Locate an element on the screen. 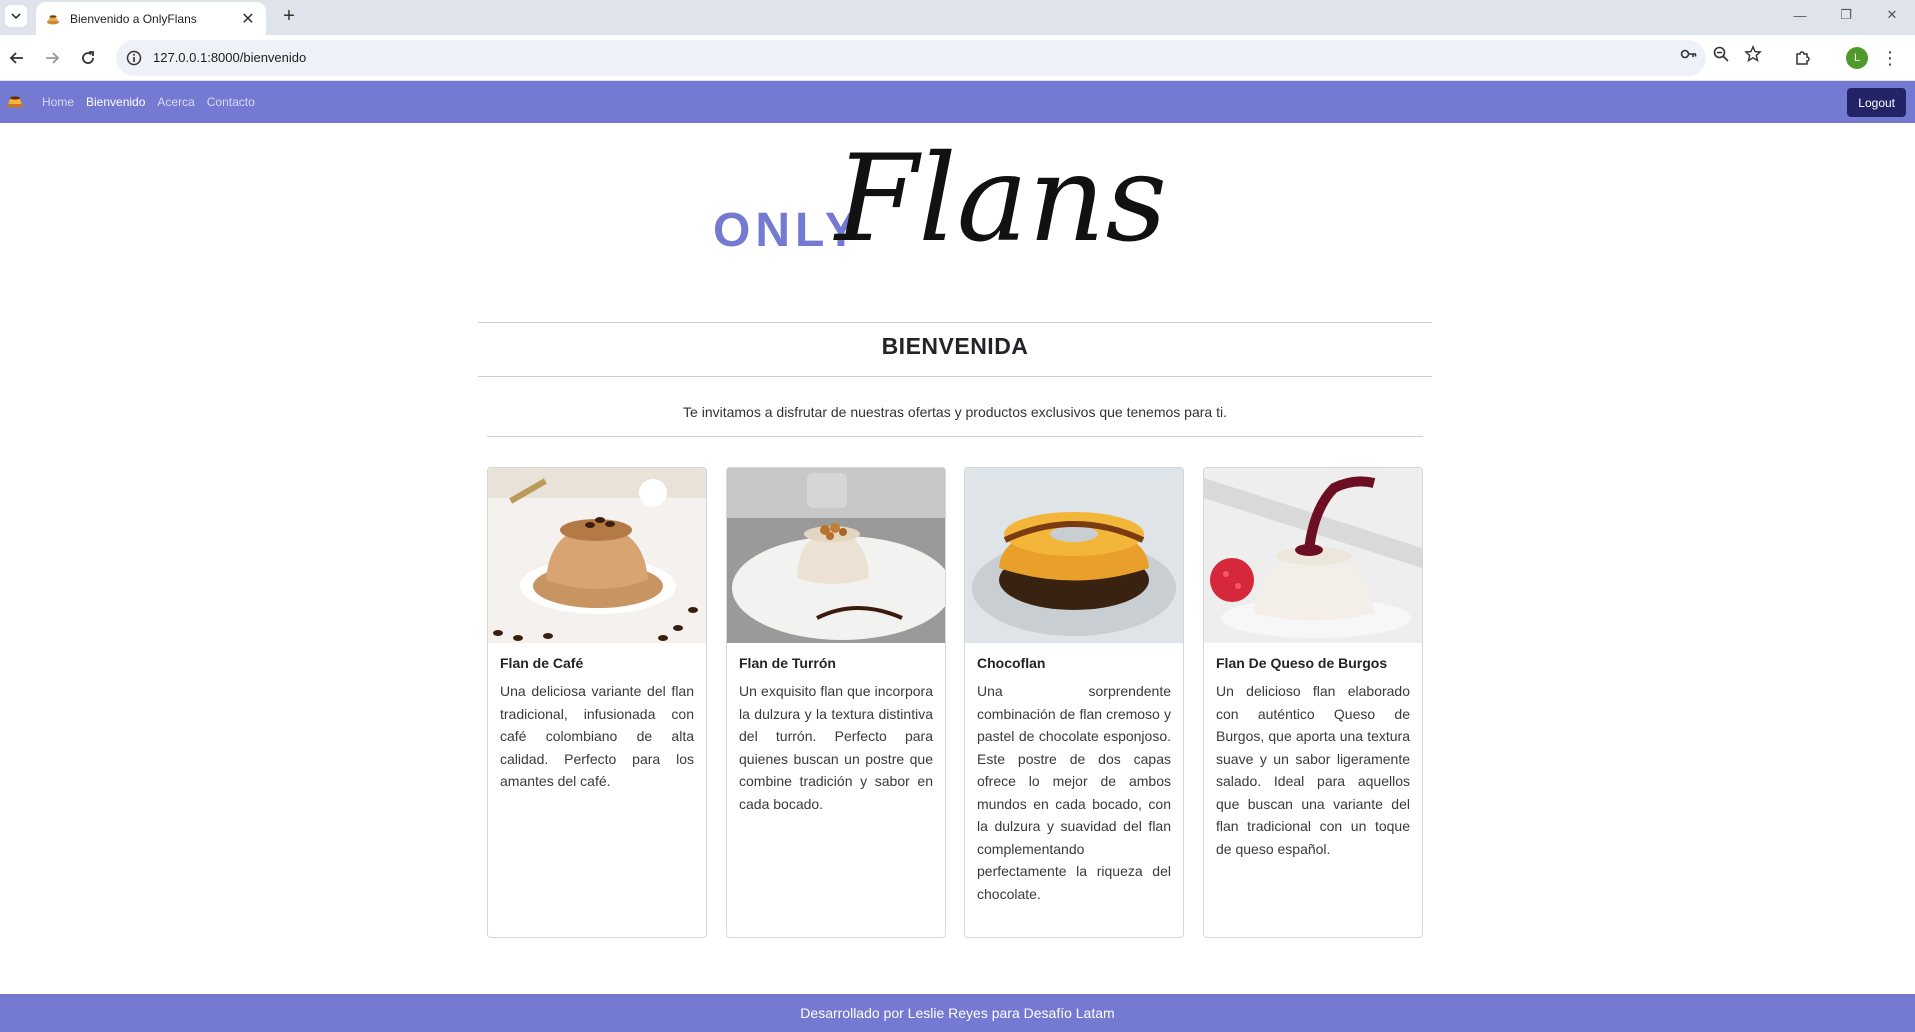 The height and width of the screenshot is (1032, 1915). tab-search-button is located at coordinates (16, 16).